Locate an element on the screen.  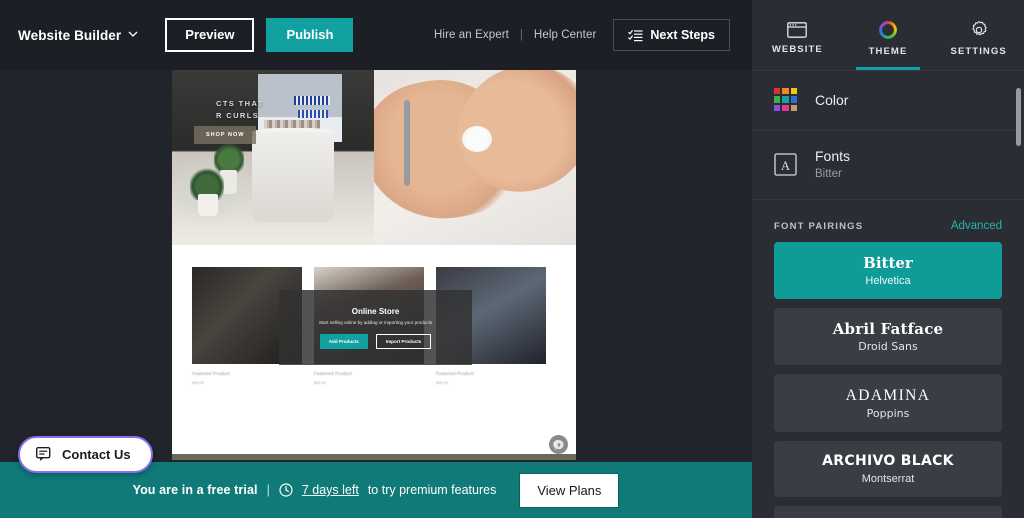
canvas-scrollbar is located at coordinates (407, 143).